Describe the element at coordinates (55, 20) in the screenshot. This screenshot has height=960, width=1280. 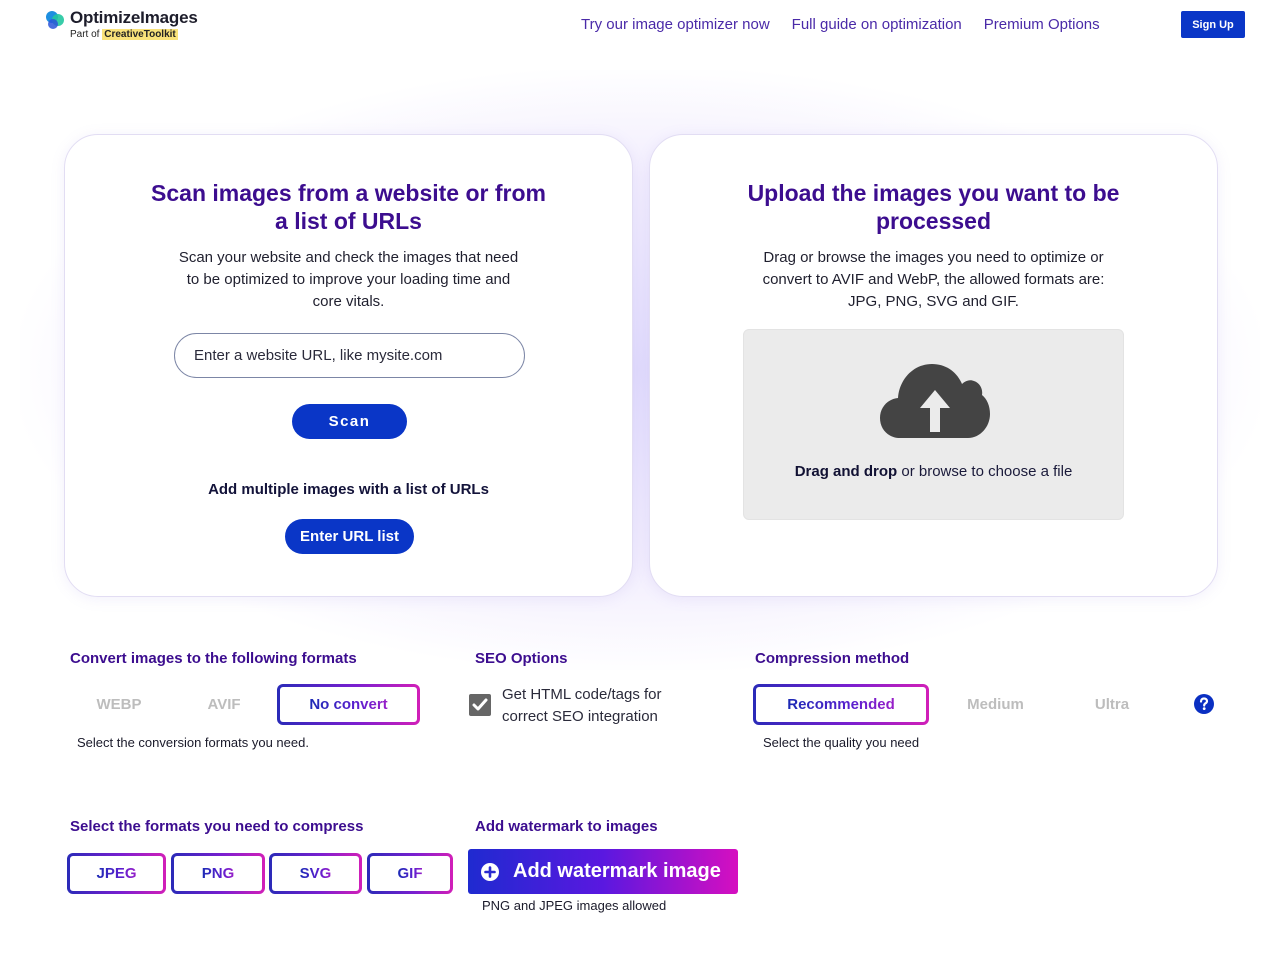
I see `logo-icon` at that location.